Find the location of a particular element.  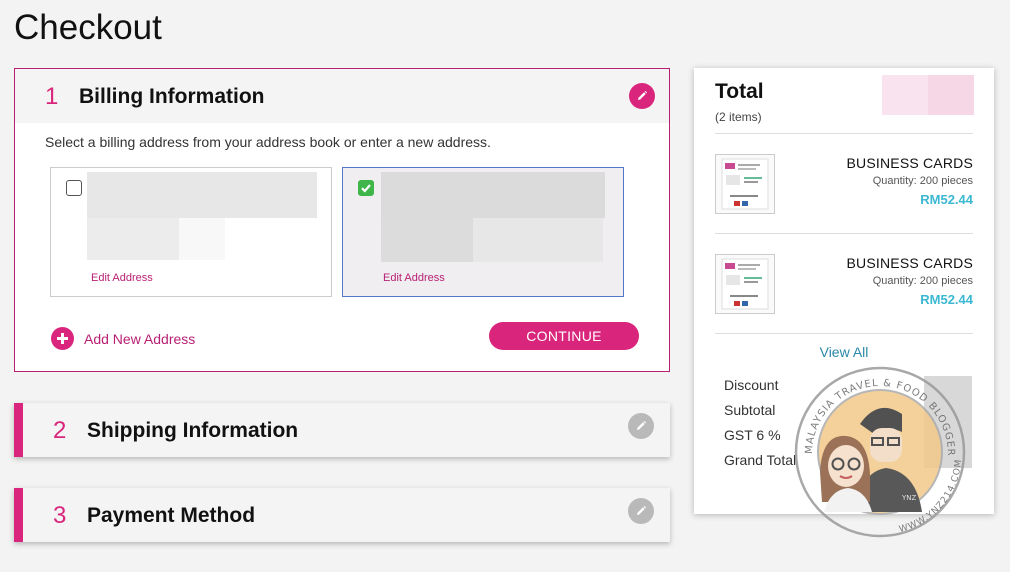

continue-button: CONTINUE is located at coordinates (564, 336).